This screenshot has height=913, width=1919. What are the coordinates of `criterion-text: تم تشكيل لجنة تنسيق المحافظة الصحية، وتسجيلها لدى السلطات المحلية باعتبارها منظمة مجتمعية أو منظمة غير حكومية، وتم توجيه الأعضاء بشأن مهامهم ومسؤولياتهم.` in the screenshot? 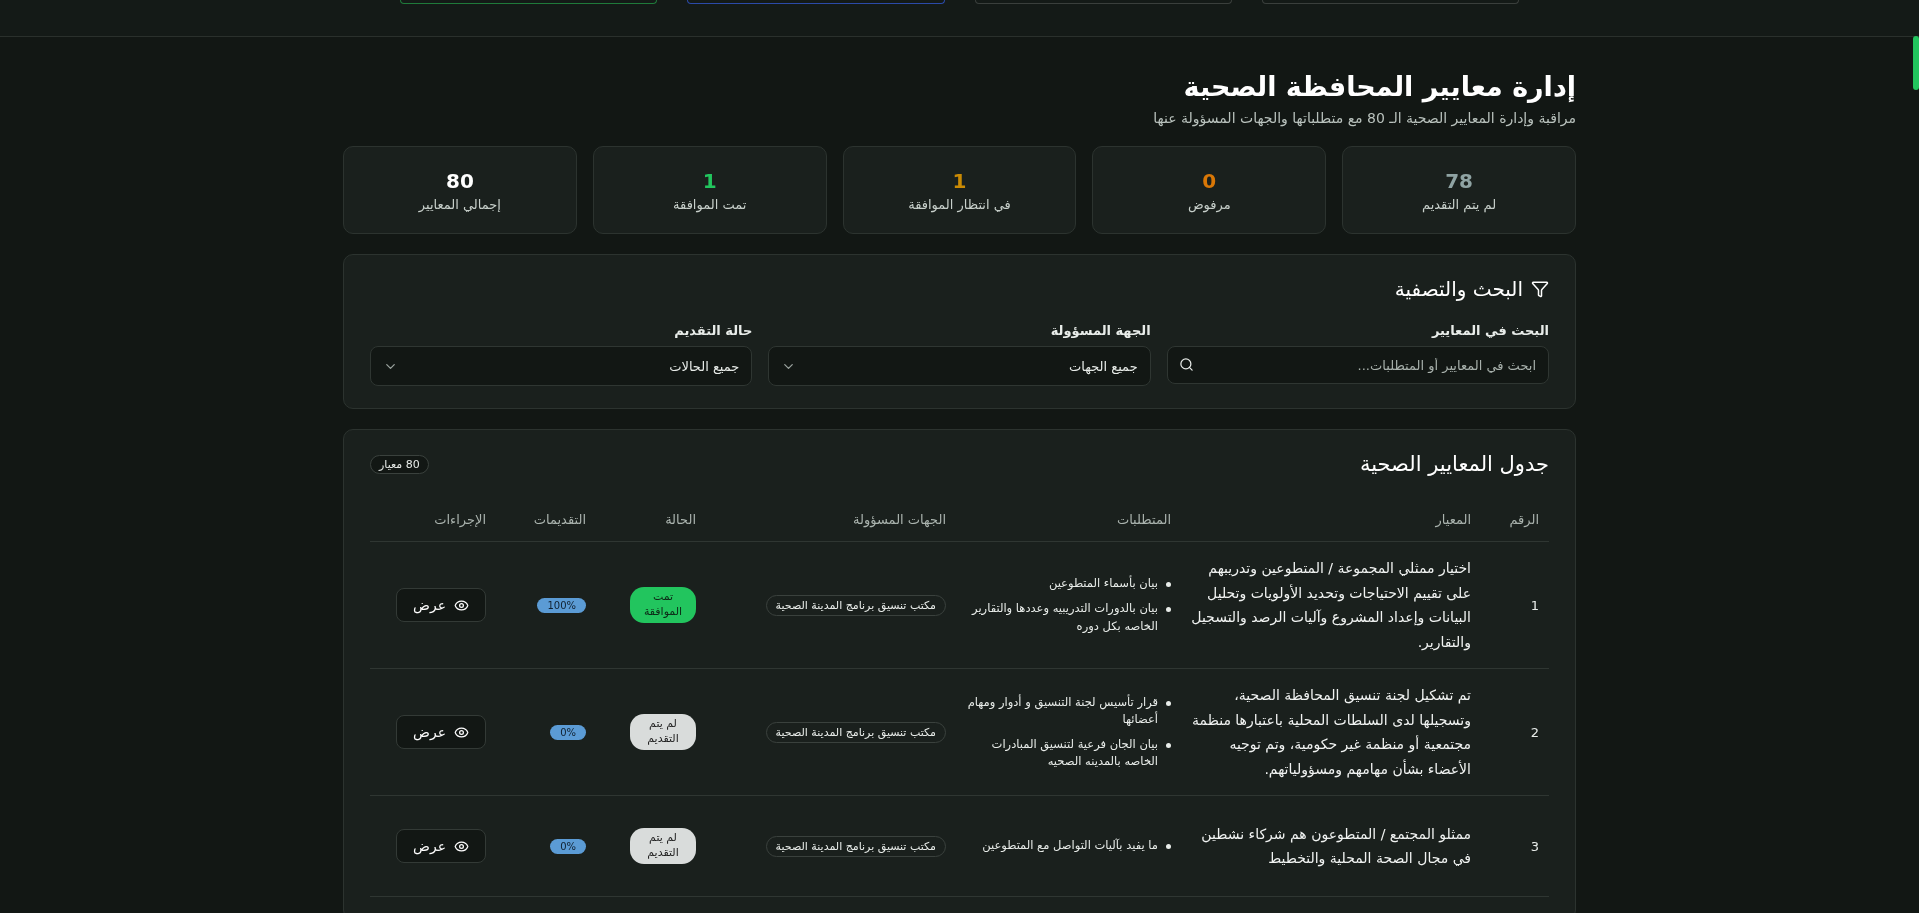 It's located at (1331, 733).